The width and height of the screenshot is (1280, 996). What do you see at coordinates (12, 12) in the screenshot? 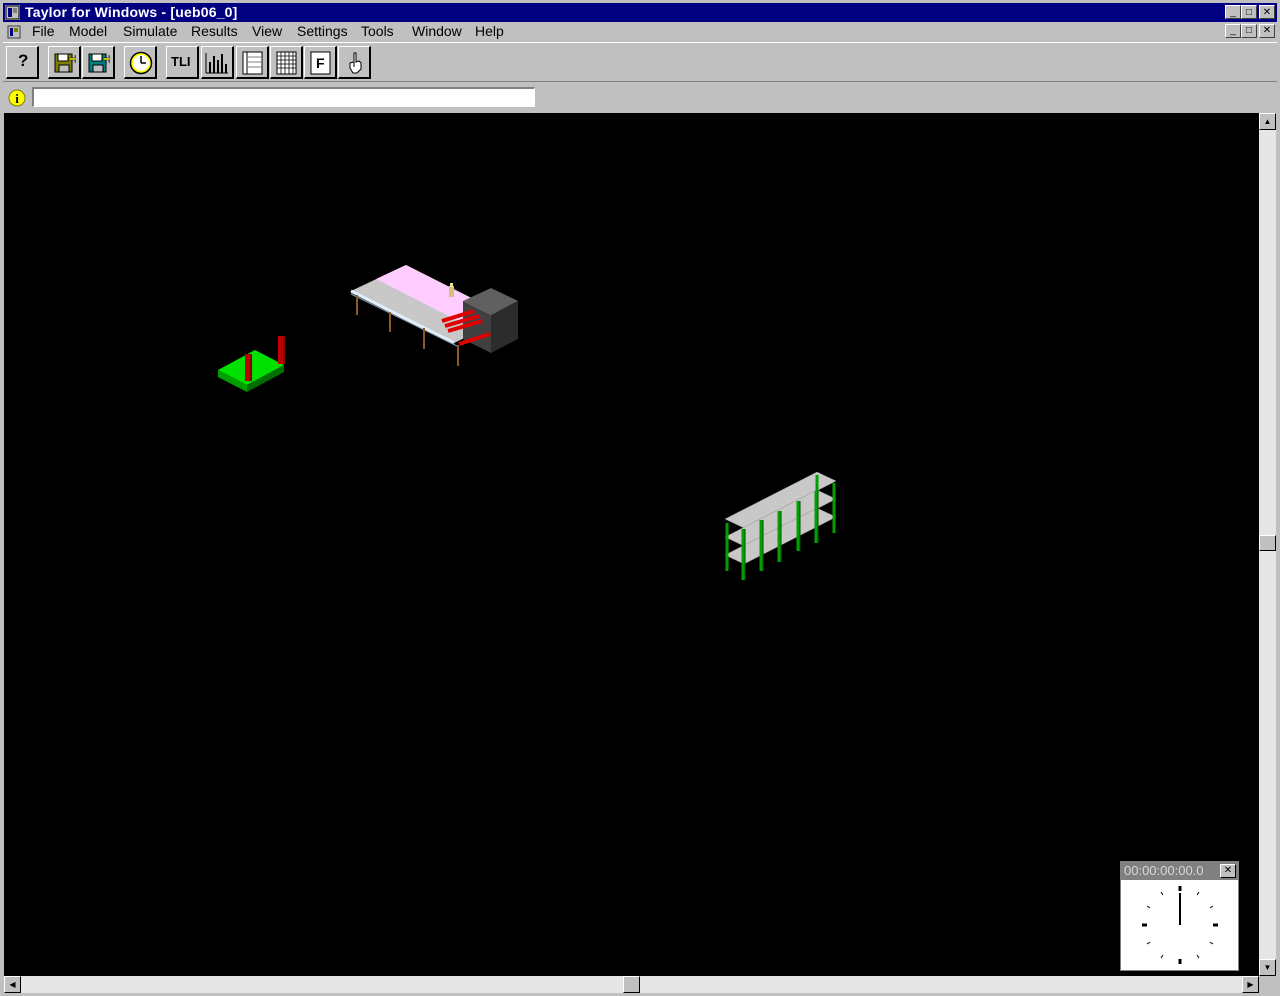
I see `app-icon` at bounding box center [12, 12].